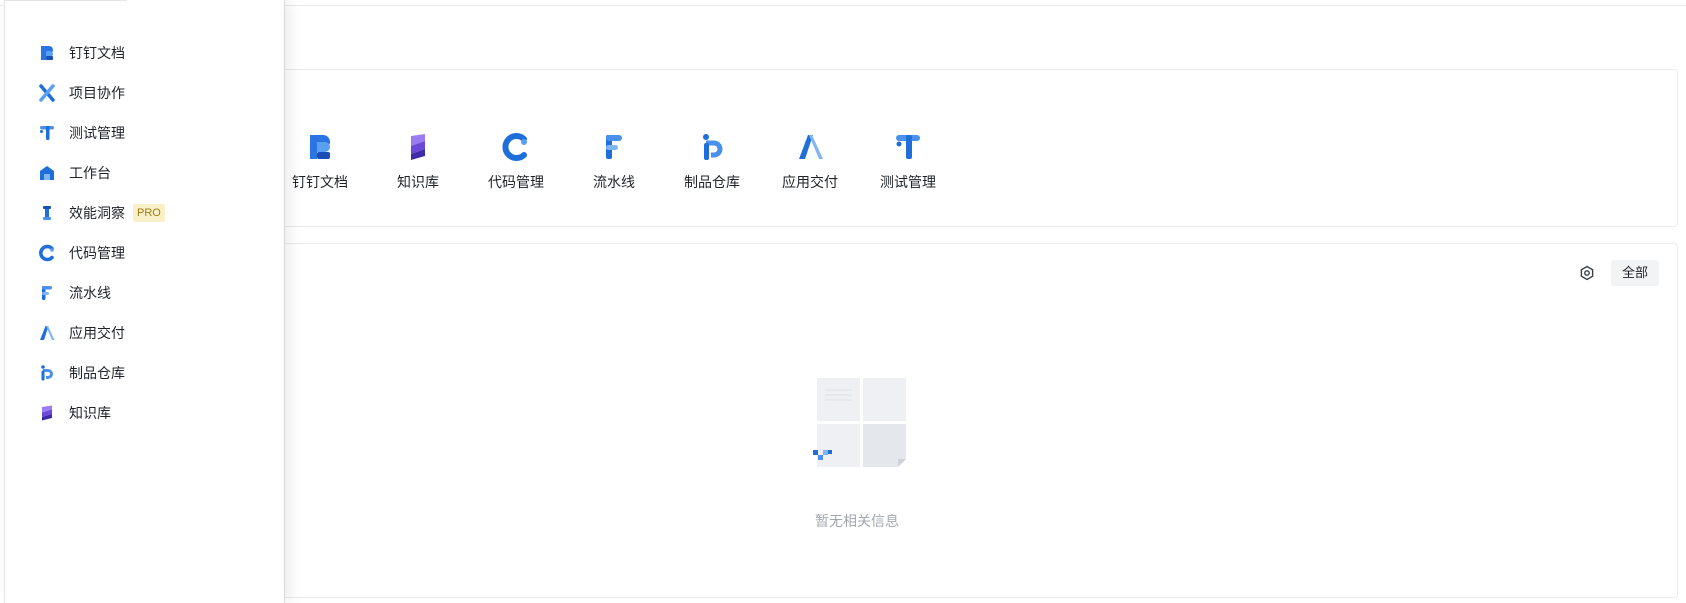 This screenshot has height=603, width=1686. I want to click on info-card-actions: 全部, so click(1617, 273).